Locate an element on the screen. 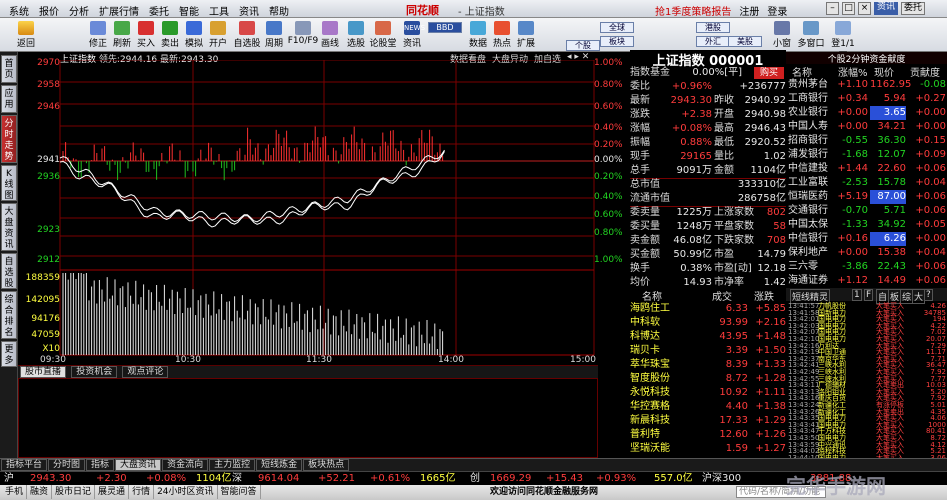  ticker-tab: F is located at coordinates (869, 295).